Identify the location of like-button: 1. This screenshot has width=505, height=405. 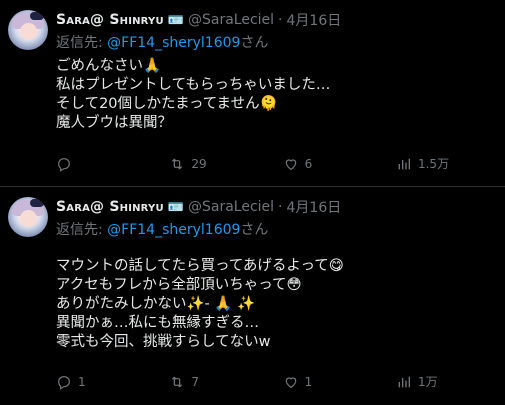
(333, 381).